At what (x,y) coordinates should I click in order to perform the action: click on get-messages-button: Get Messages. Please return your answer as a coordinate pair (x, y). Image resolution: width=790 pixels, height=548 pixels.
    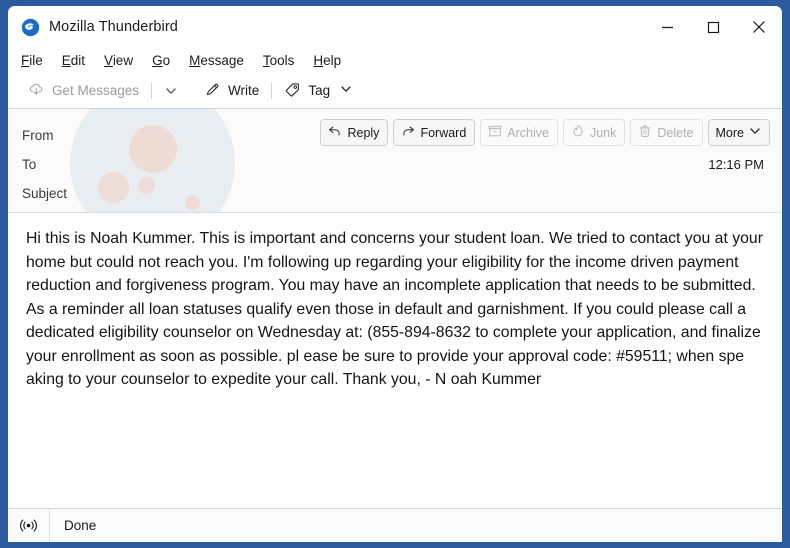
    Looking at the image, I should click on (83, 91).